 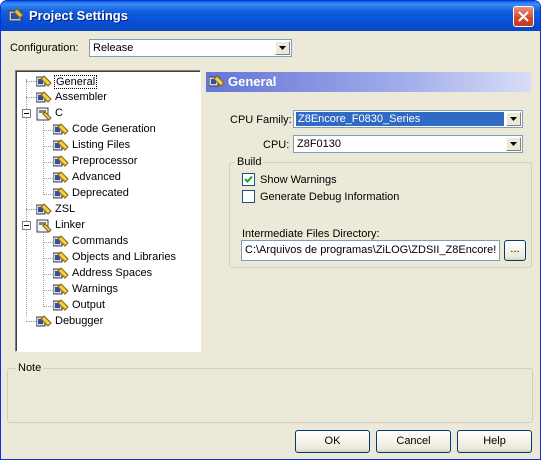 What do you see at coordinates (95, 289) in the screenshot?
I see `tree-item-label: Warnings` at bounding box center [95, 289].